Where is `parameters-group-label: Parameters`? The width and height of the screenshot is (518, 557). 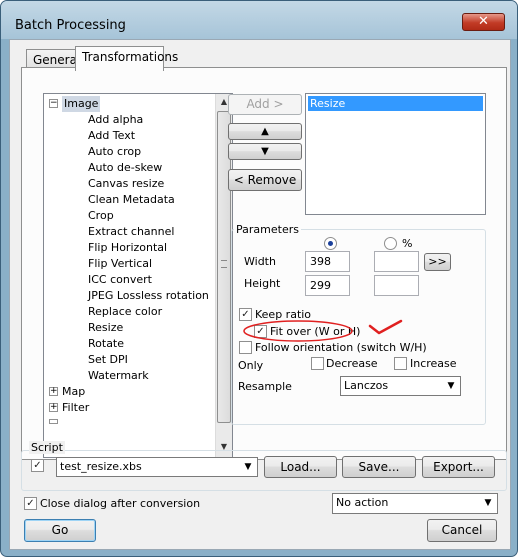 parameters-group-label: Parameters is located at coordinates (267, 229).